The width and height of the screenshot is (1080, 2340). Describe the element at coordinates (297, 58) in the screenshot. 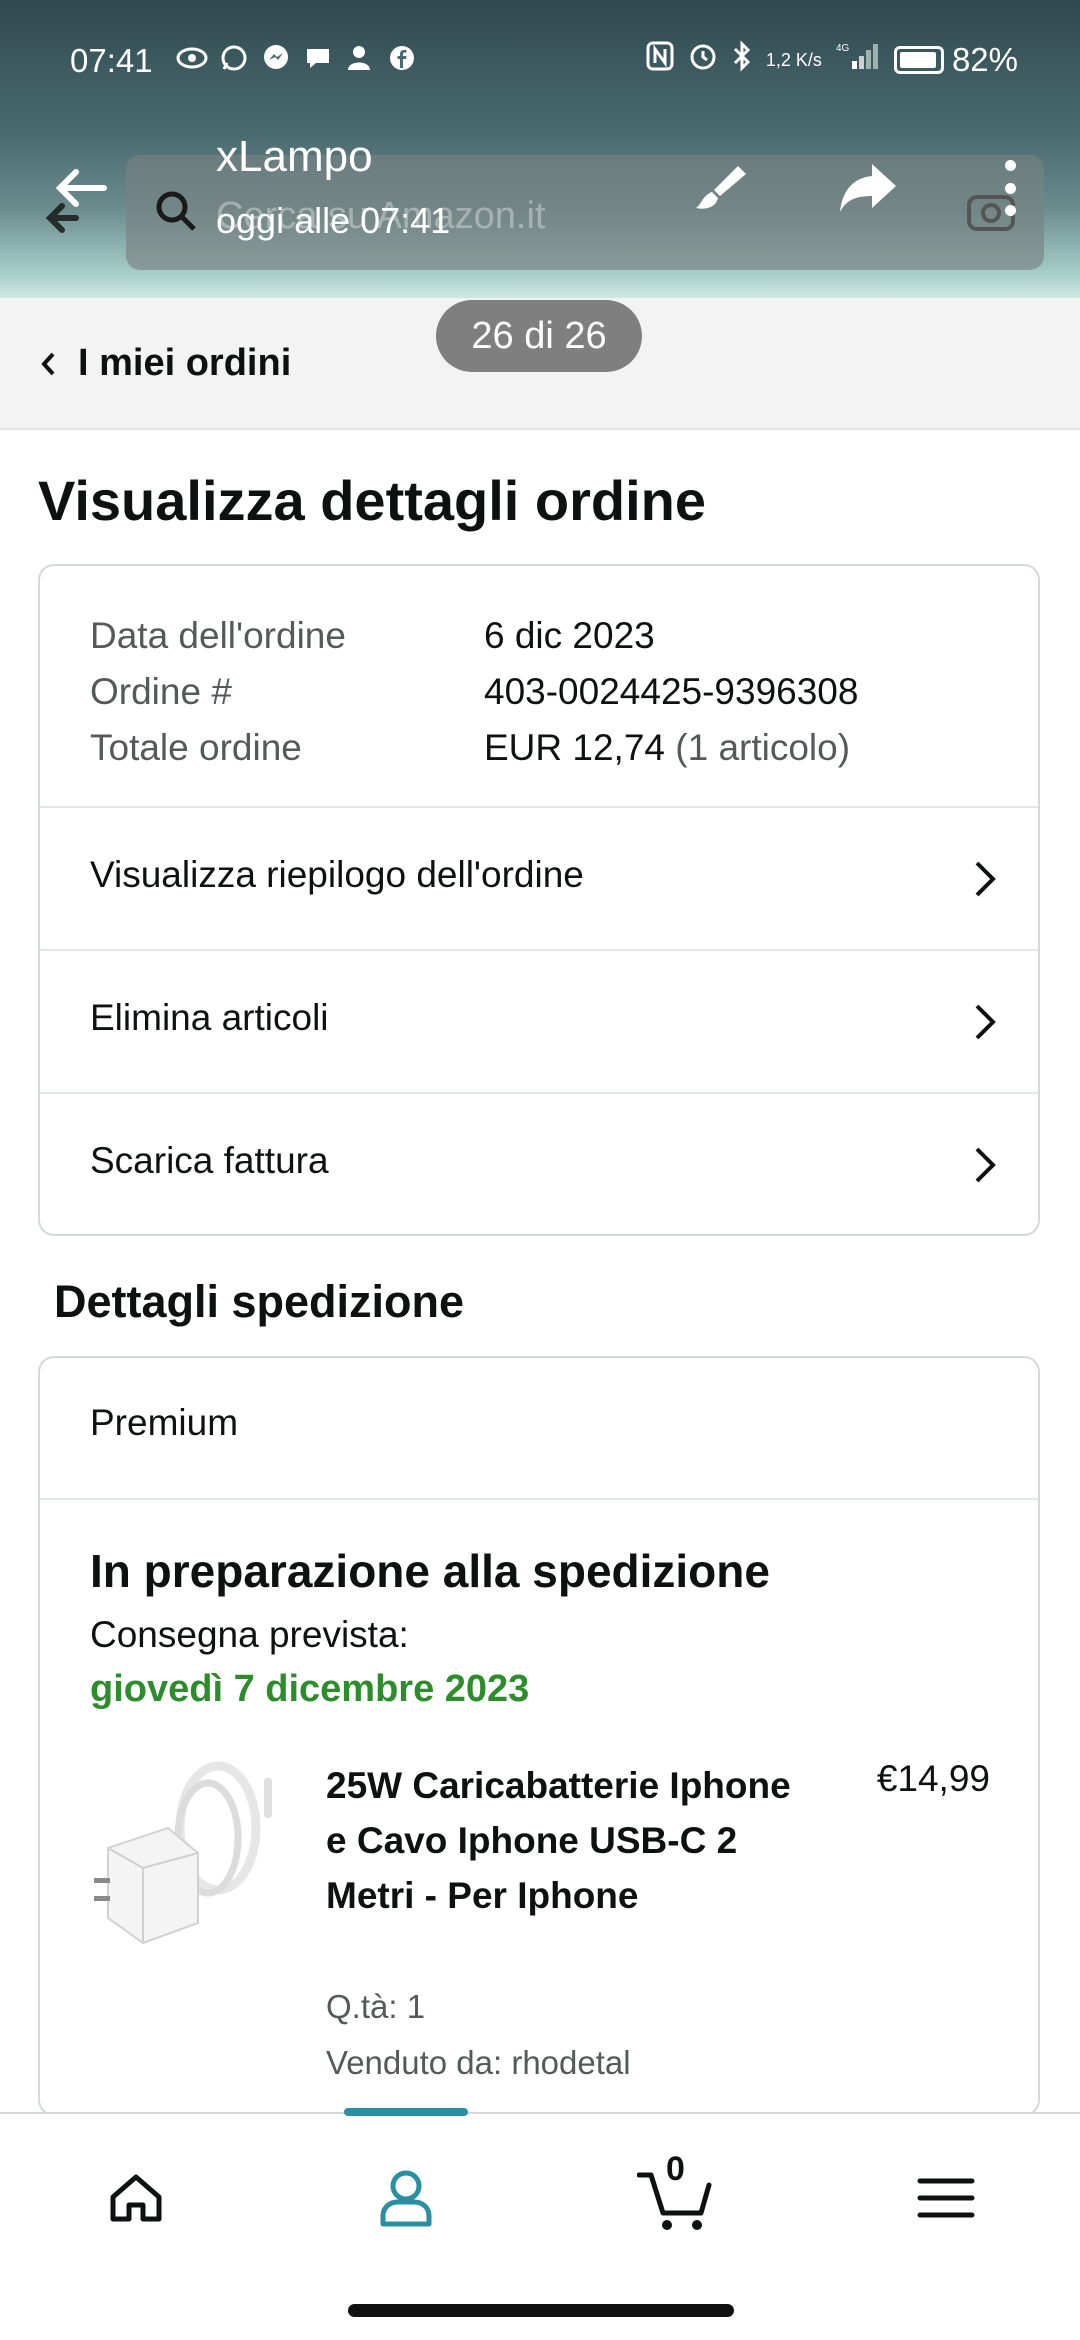

I see `notification-icons` at that location.